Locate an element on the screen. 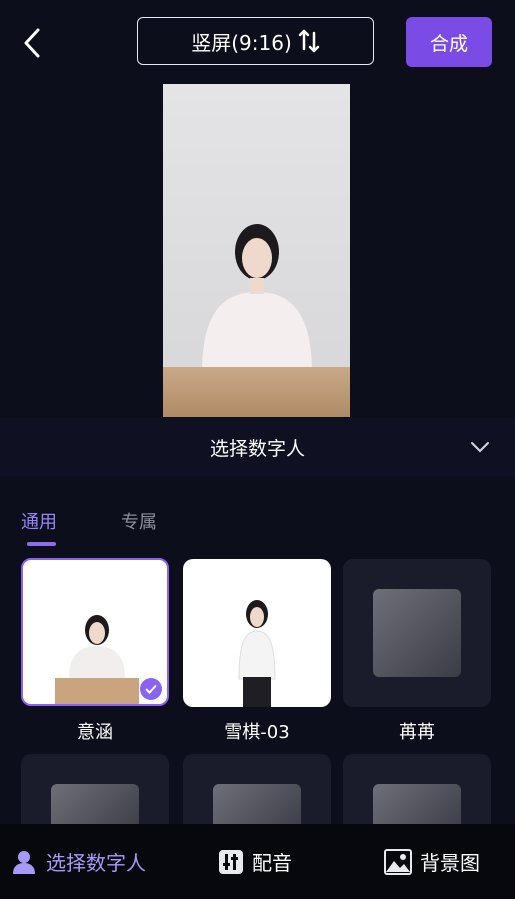  bottom-nav: 选择数字人 配音 背景图 is located at coordinates (257, 861).